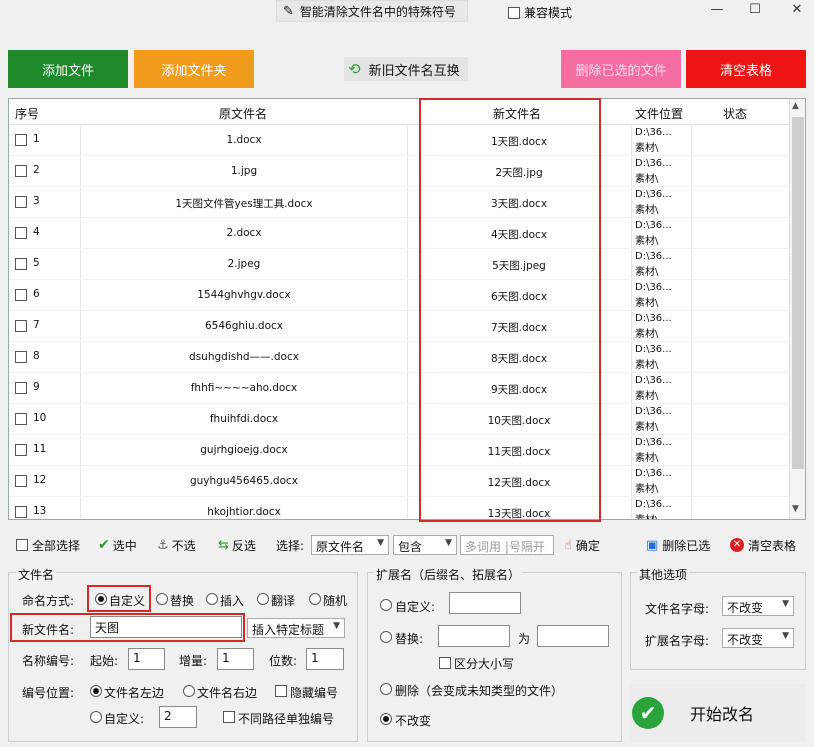 This screenshot has width=814, height=747. Describe the element at coordinates (386, 605) in the screenshot. I see `ext-custom-radio` at that location.